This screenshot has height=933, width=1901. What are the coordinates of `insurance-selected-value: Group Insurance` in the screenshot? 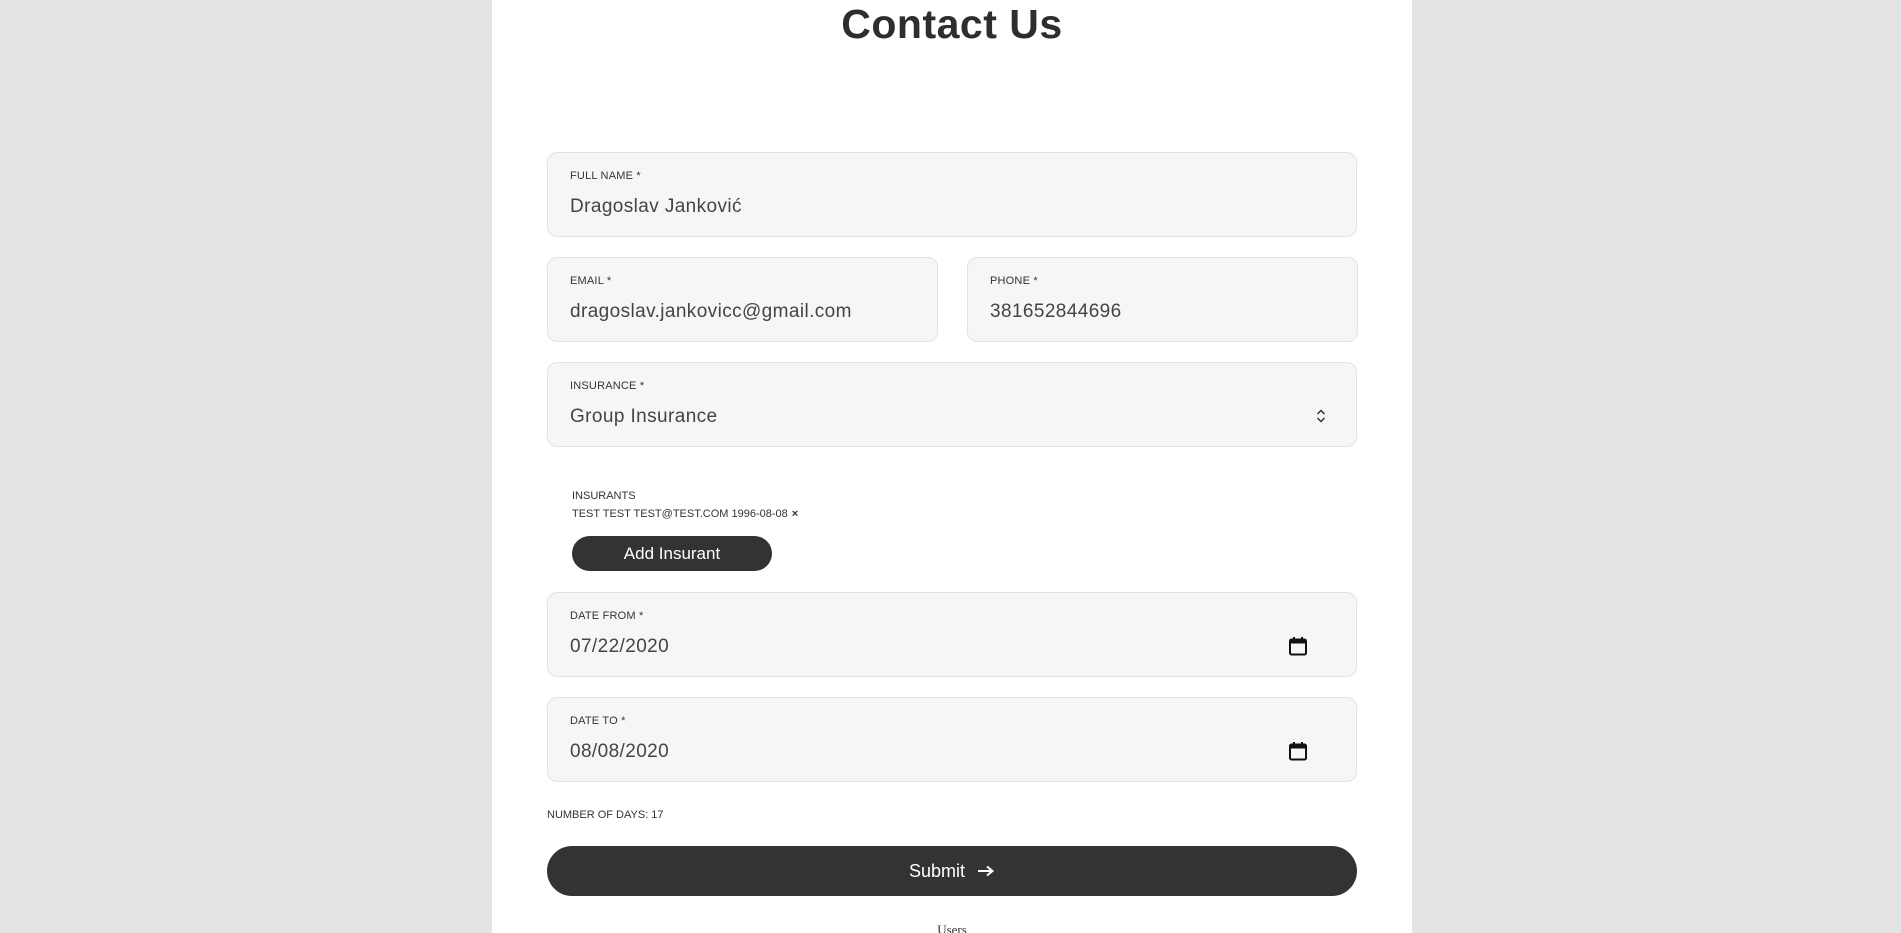 It's located at (644, 417).